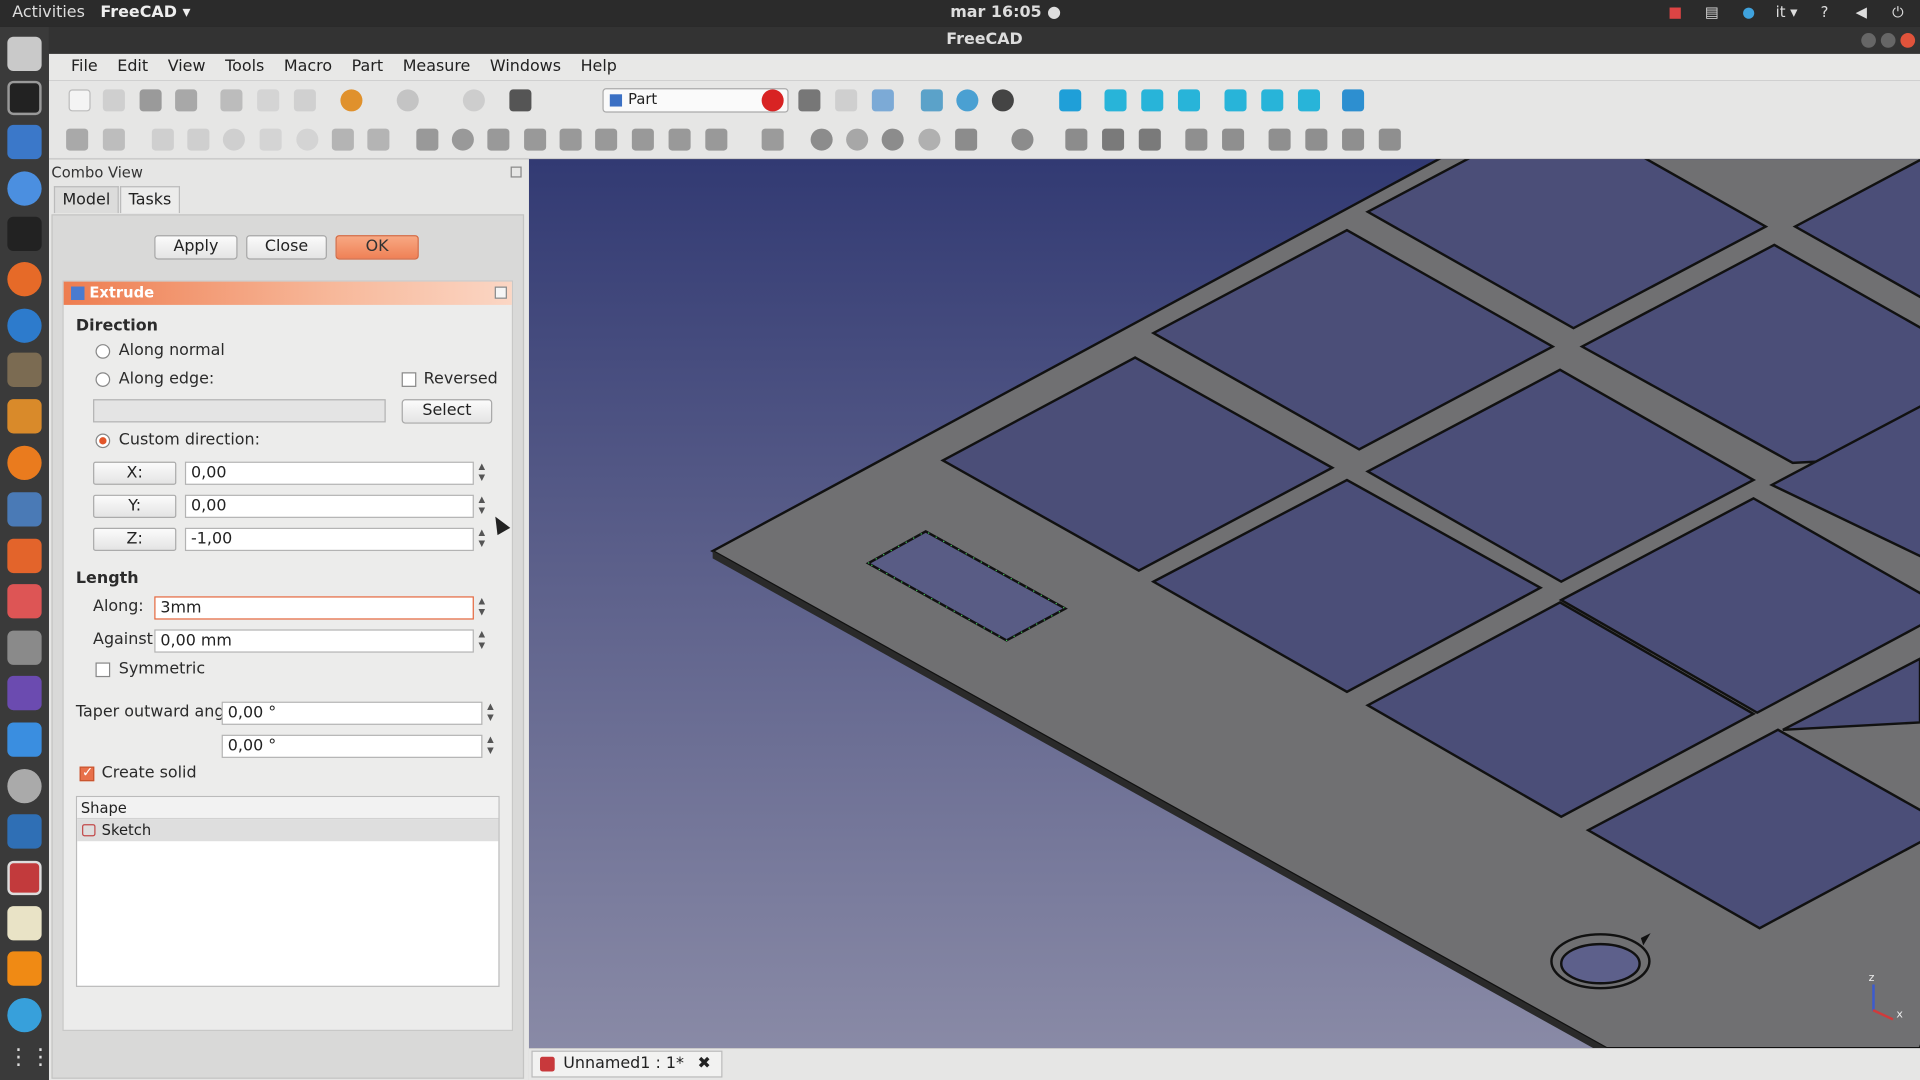  What do you see at coordinates (1279, 139) in the screenshot?
I see `check-geometry-icon` at bounding box center [1279, 139].